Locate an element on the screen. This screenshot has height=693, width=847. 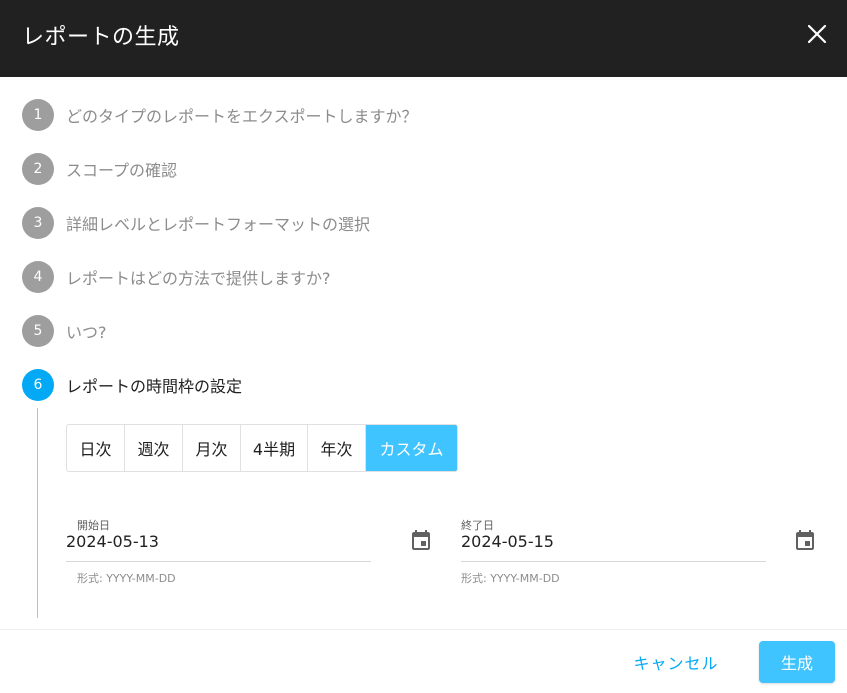
footer-divider is located at coordinates (423, 629).